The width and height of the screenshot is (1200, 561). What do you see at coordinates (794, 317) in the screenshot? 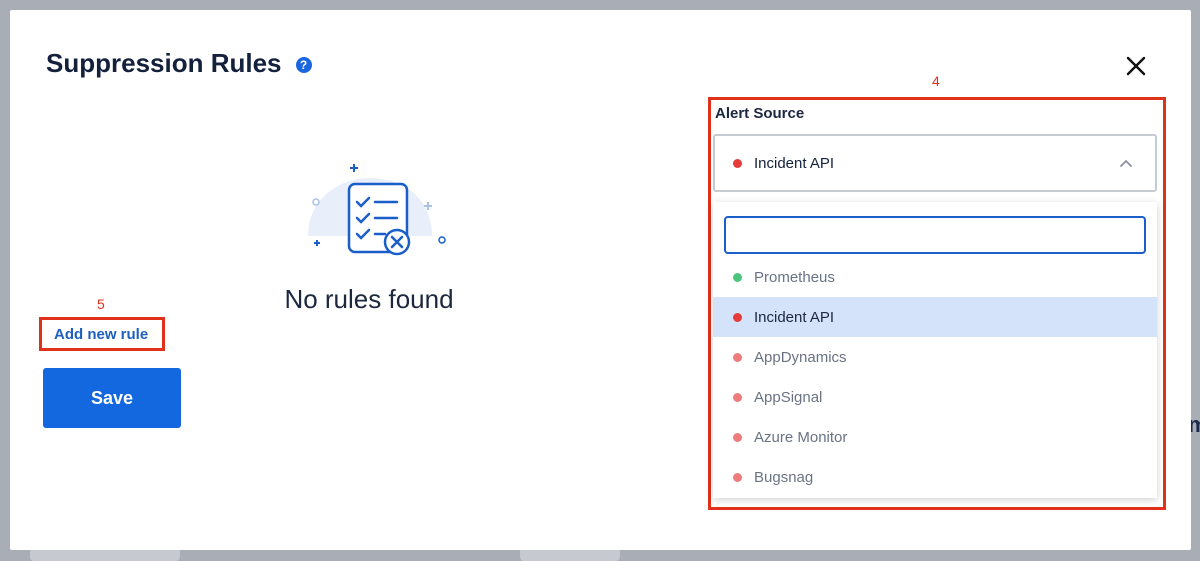
I see `option-label: Incident API` at bounding box center [794, 317].